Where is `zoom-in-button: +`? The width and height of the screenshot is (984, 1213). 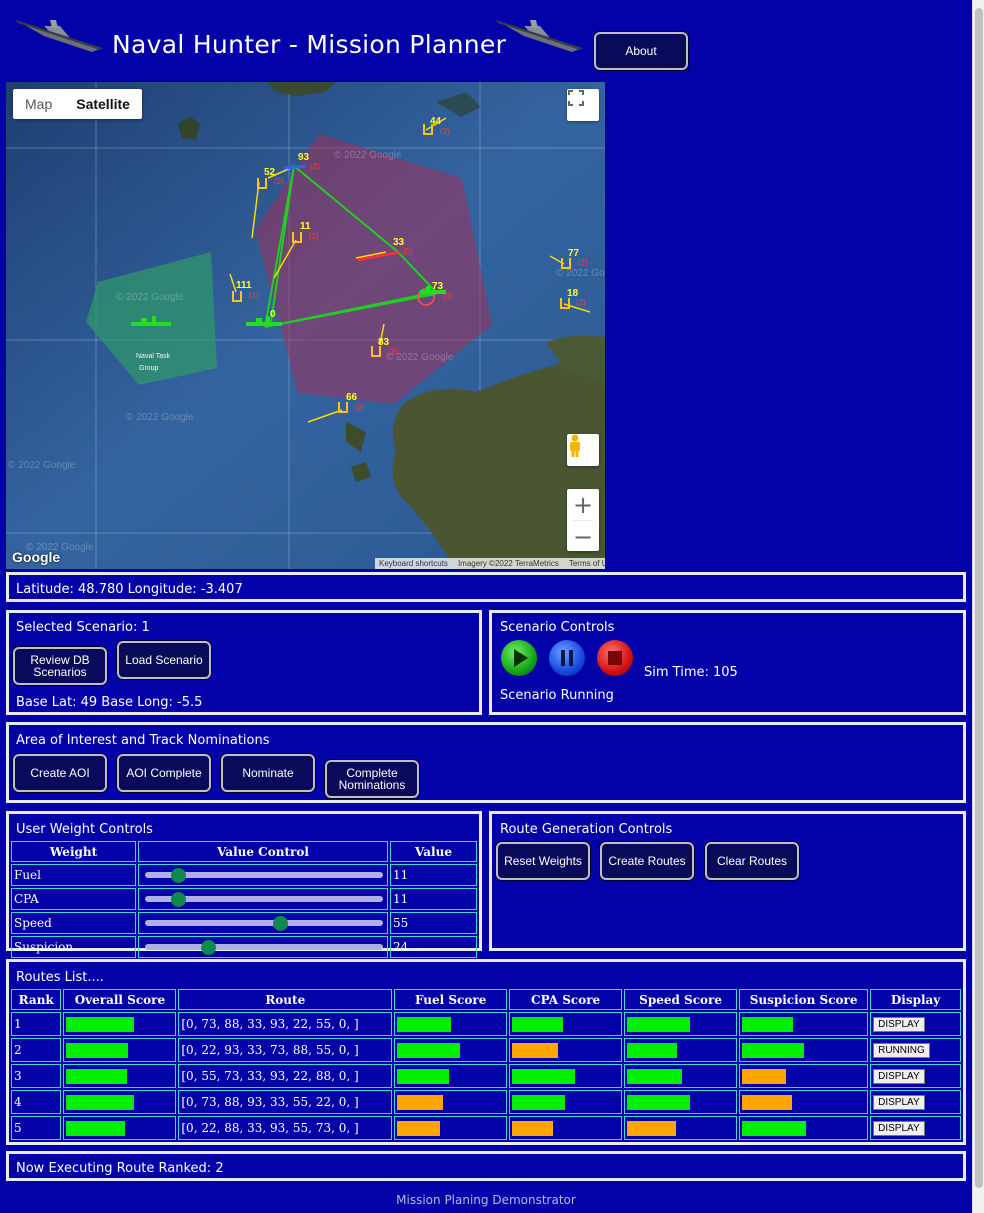
zoom-in-button: + is located at coordinates (583, 504).